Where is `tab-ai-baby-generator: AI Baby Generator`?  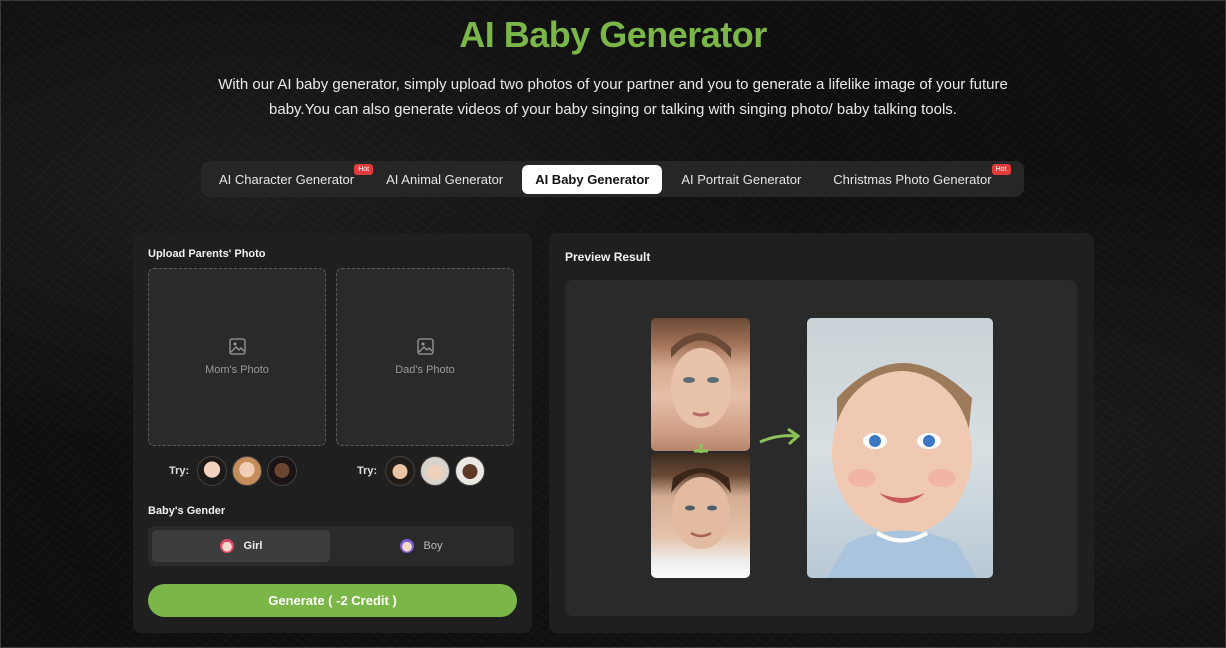 tab-ai-baby-generator: AI Baby Generator is located at coordinates (592, 179).